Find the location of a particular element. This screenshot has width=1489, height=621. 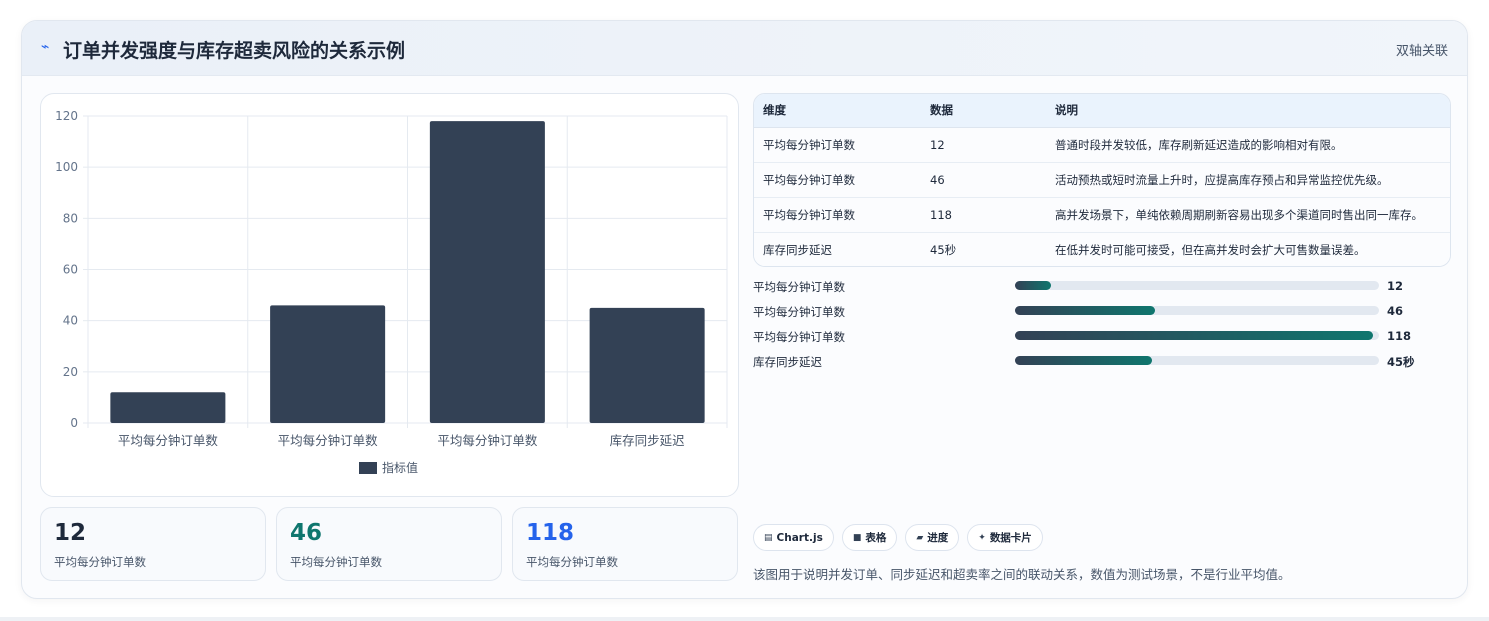

column-header: 数据 is located at coordinates (983, 111).